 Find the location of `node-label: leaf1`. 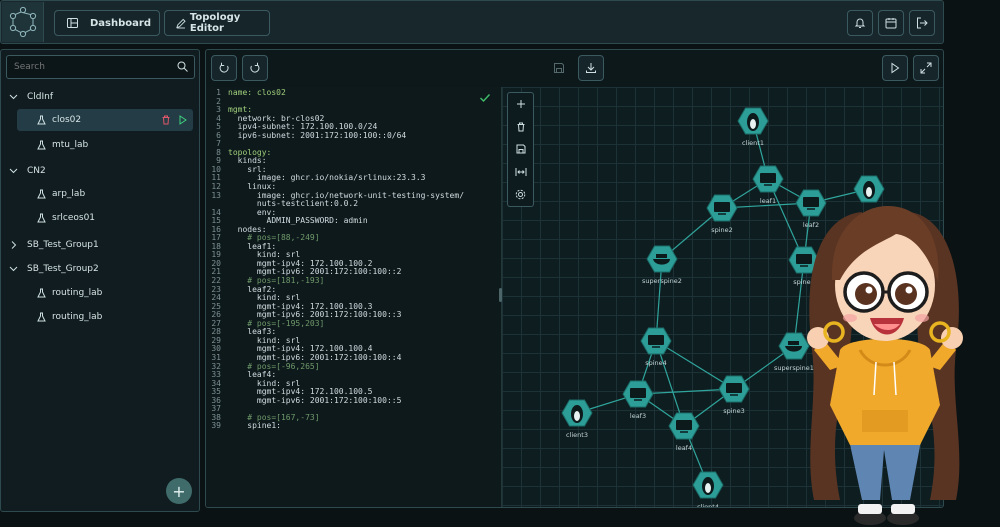

node-label: leaf1 is located at coordinates (768, 201).